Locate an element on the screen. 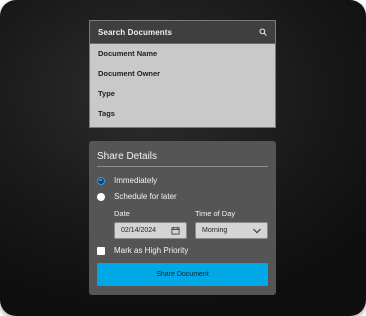 This screenshot has width=366, height=316. share-details-title: Share Details is located at coordinates (127, 156).